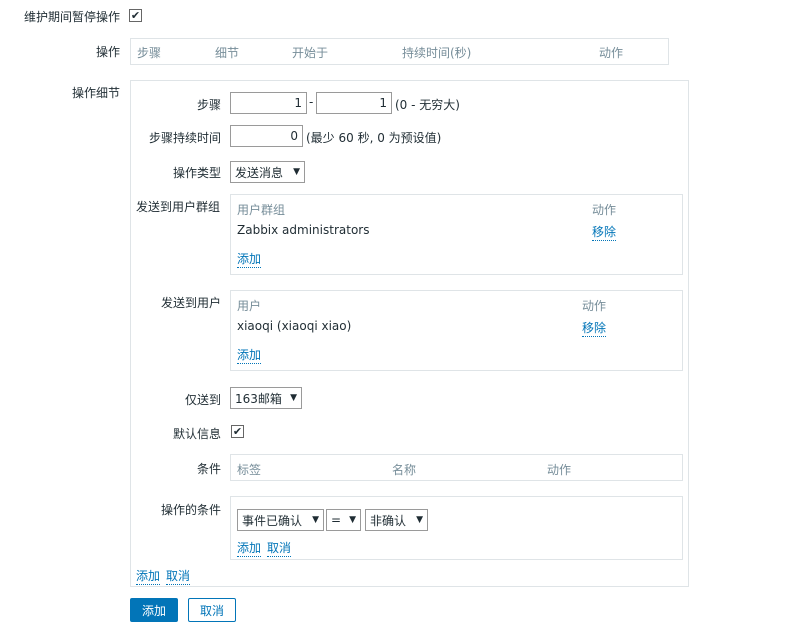 The width and height of the screenshot is (809, 629). Describe the element at coordinates (96, 93) in the screenshot. I see `operation-details-label: 操作细节` at that location.